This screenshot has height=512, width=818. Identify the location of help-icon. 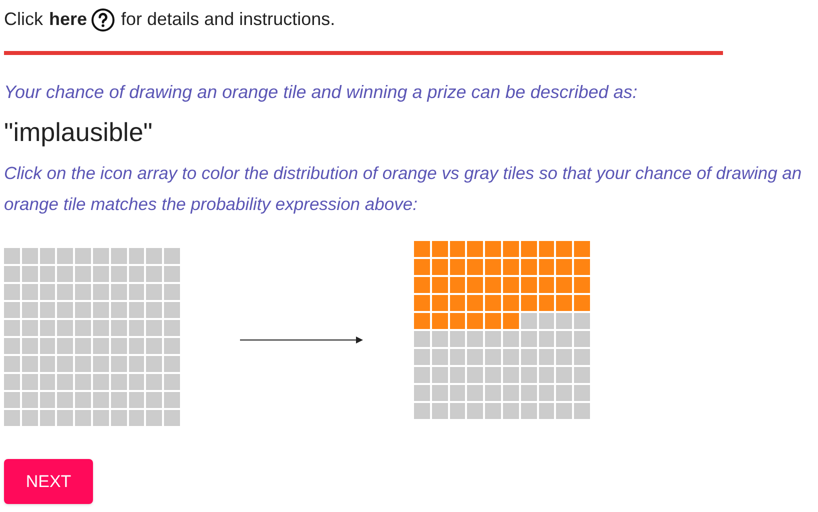
(103, 20).